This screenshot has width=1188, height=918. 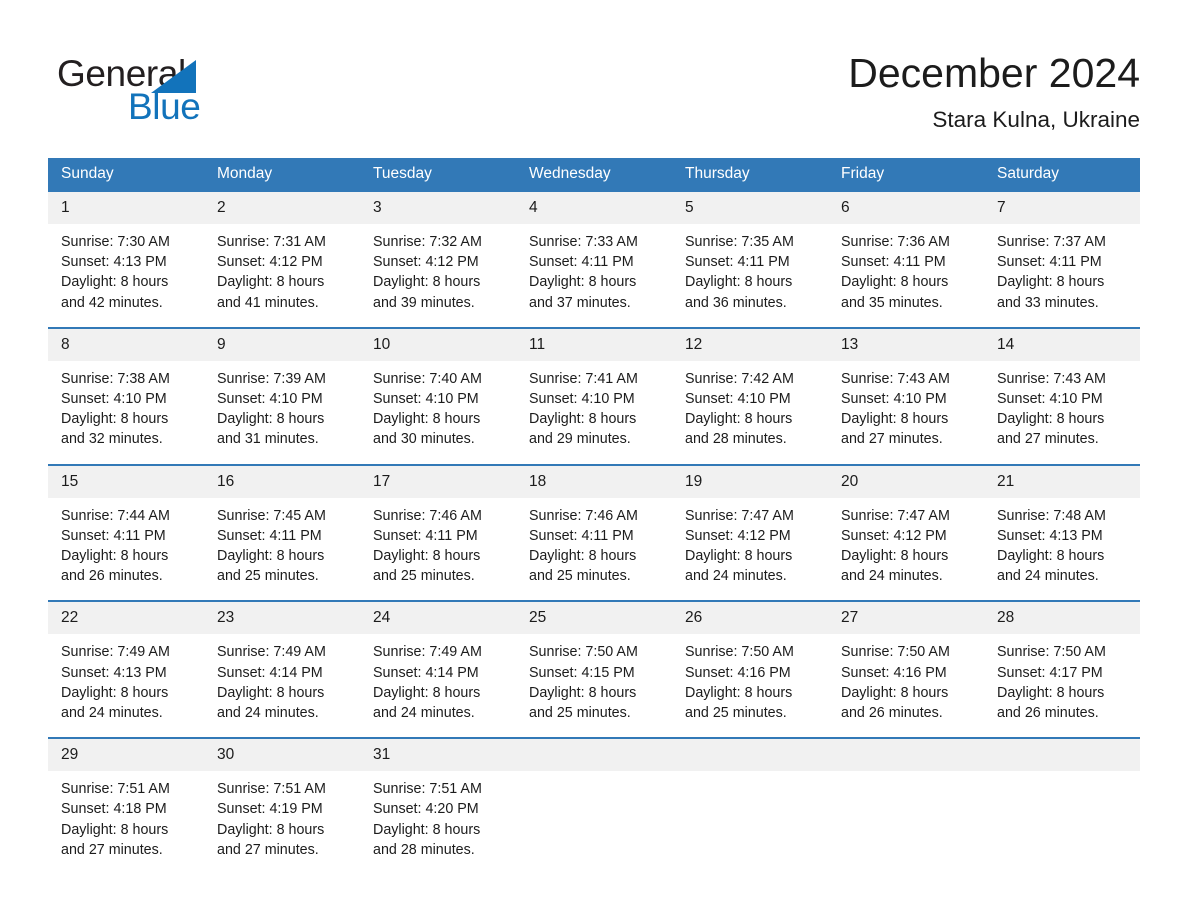 What do you see at coordinates (126, 208) in the screenshot?
I see `day-number: 1` at bounding box center [126, 208].